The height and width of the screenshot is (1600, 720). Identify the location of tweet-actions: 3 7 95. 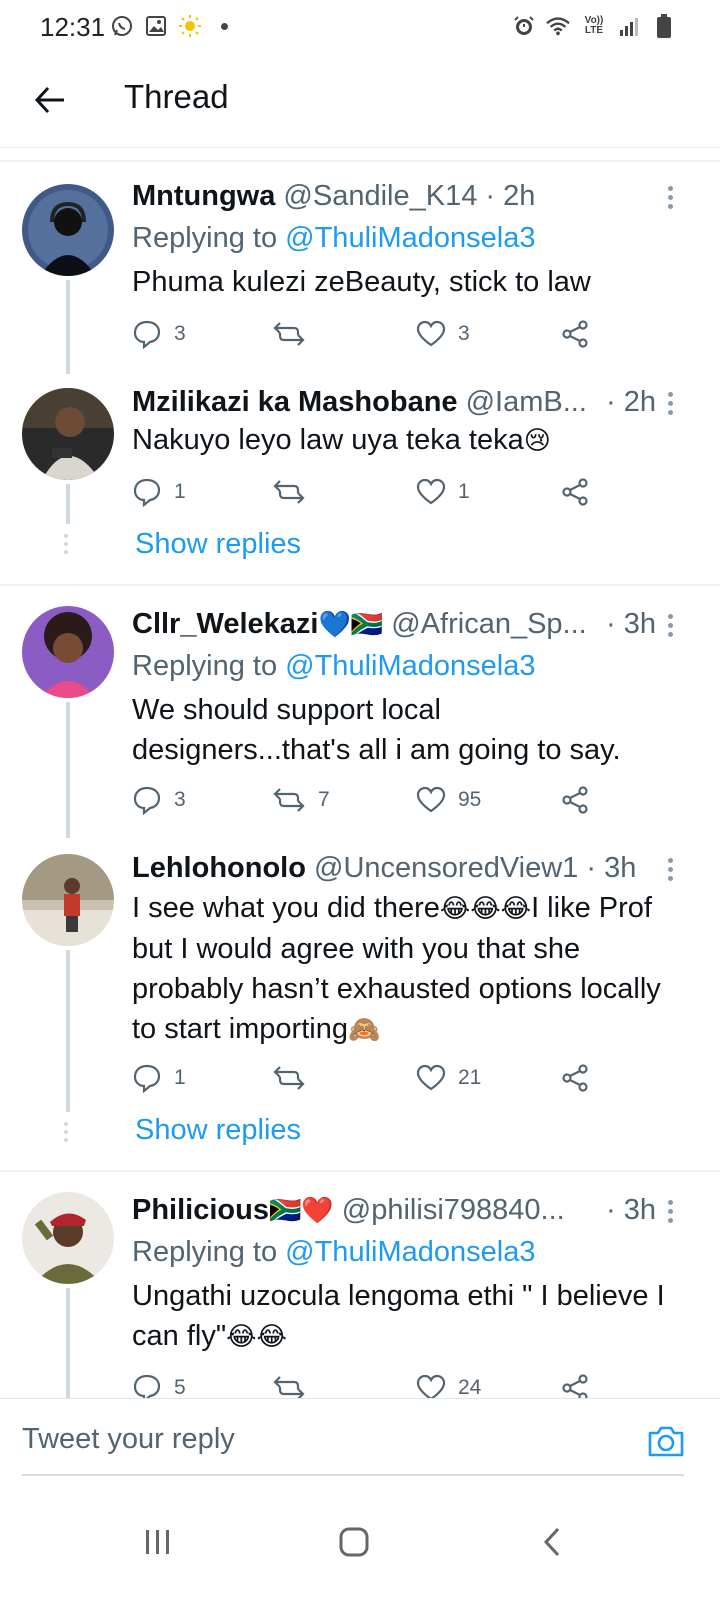
(367, 800).